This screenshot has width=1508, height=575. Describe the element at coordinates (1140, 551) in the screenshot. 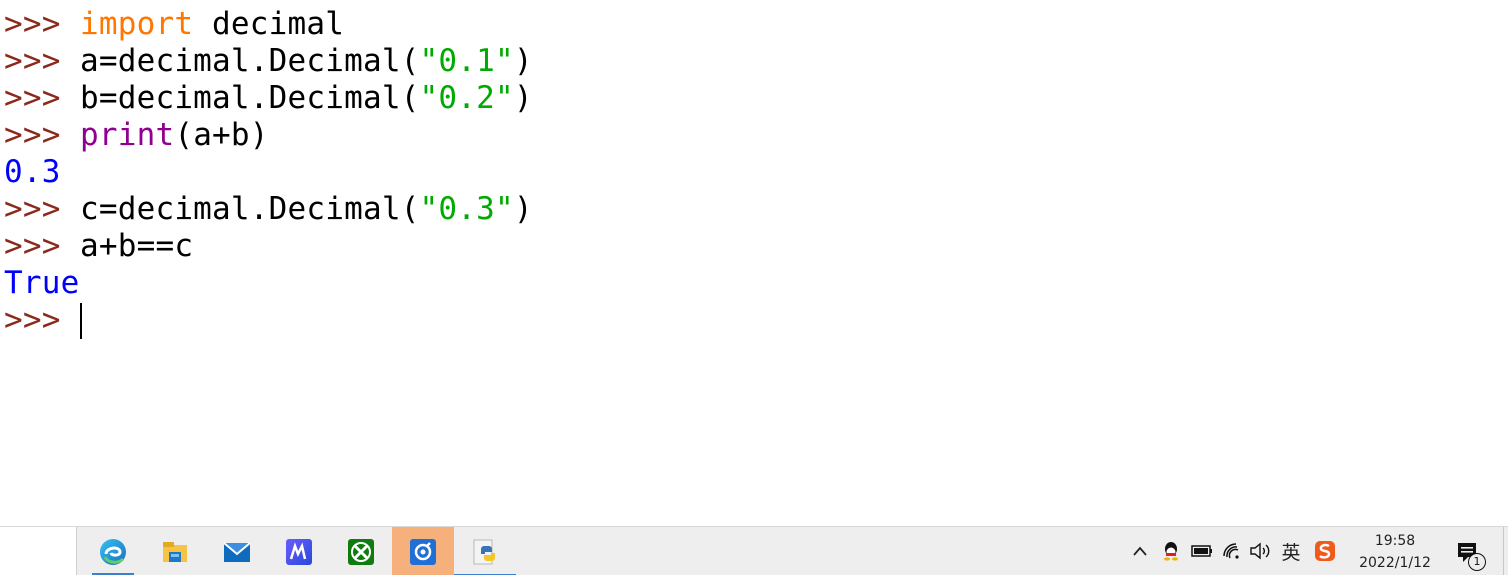

I see `tray-chevron-up-icon` at that location.